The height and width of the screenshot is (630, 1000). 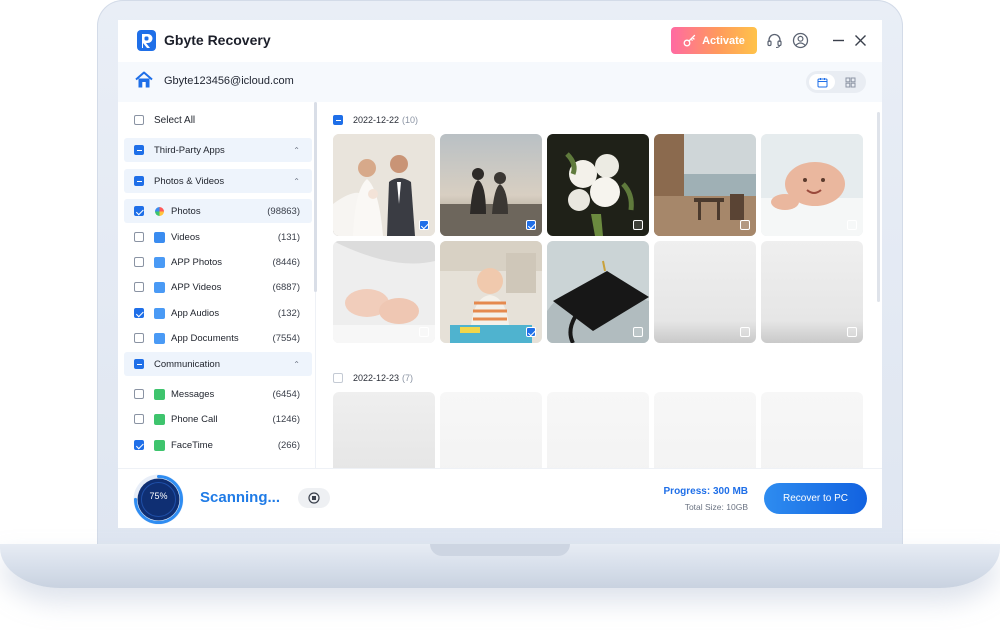 I want to click on item-count: (132), so click(x=288, y=313).